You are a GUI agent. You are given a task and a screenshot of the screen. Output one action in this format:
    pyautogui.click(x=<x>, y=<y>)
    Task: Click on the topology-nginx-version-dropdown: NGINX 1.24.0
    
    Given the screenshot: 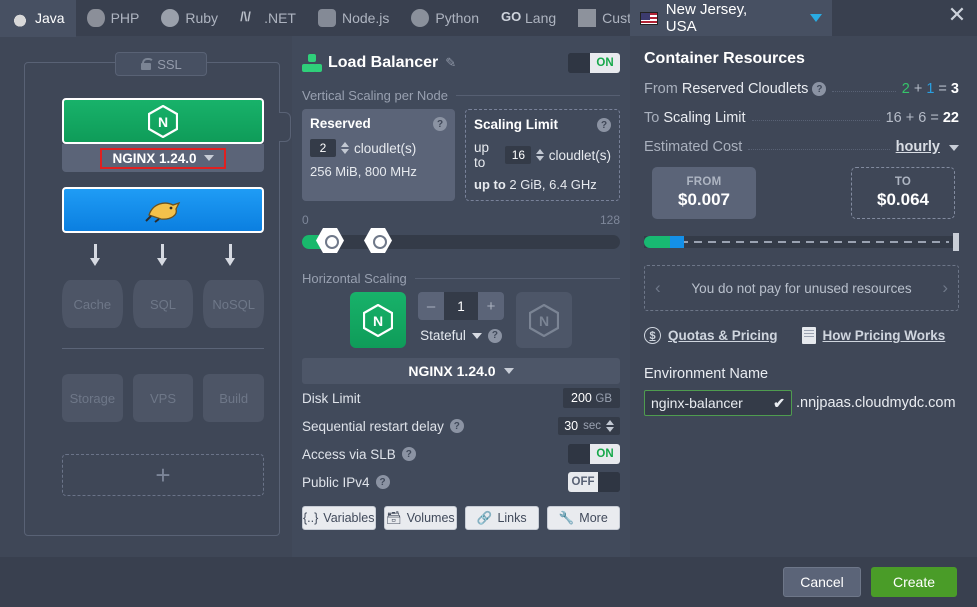 What is the action you would take?
    pyautogui.click(x=163, y=158)
    